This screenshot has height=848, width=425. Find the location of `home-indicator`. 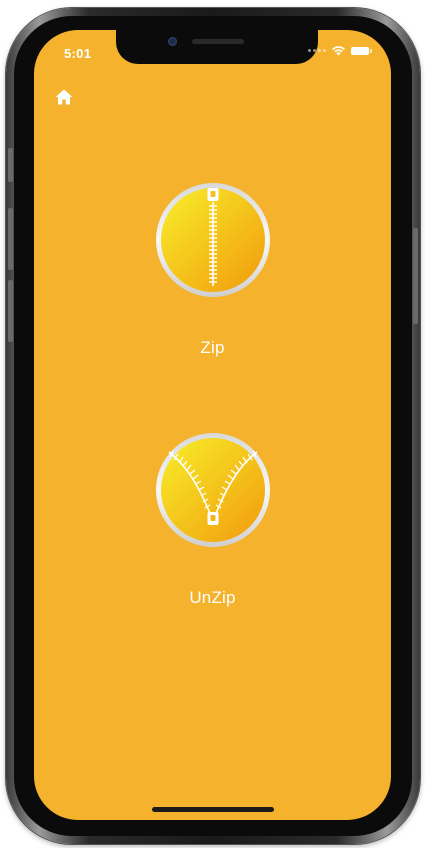

home-indicator is located at coordinates (213, 809).